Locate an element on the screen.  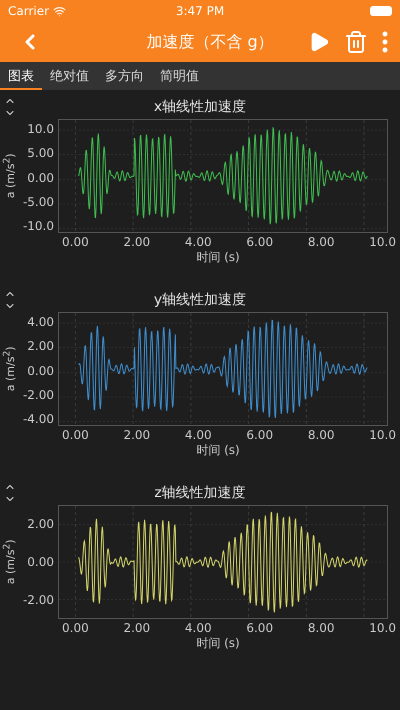
y-tick-label: 4.00 is located at coordinates (40, 322).